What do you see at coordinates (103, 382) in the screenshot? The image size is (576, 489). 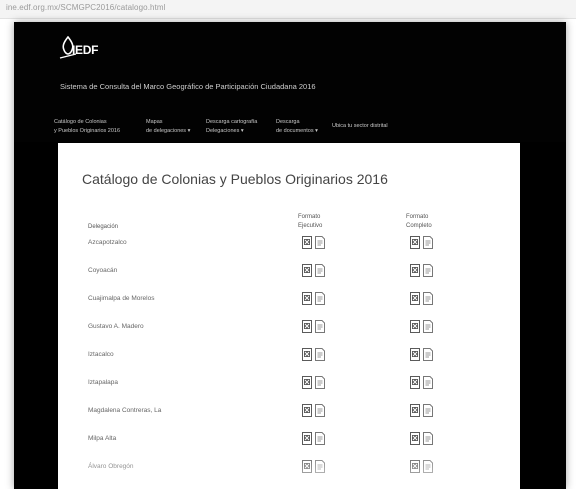 I see `delegacion-name: Iztapalapa` at bounding box center [103, 382].